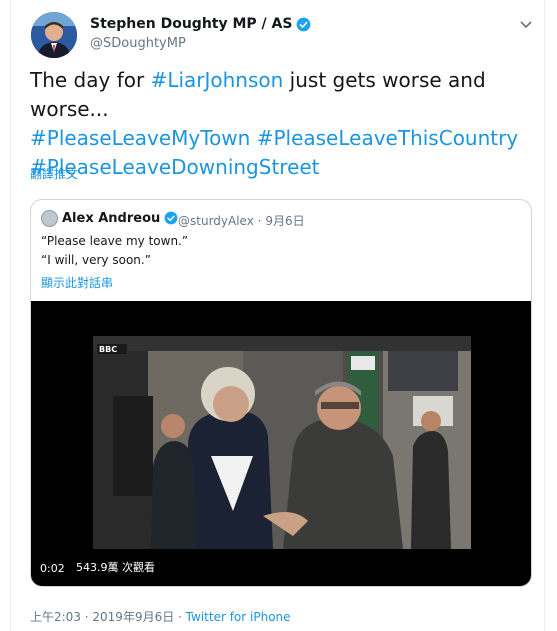 This screenshot has height=631, width=557. I want to click on hashtag-pleaseleavethiscountry: #PleaseLeaveThisCountry, so click(387, 138).